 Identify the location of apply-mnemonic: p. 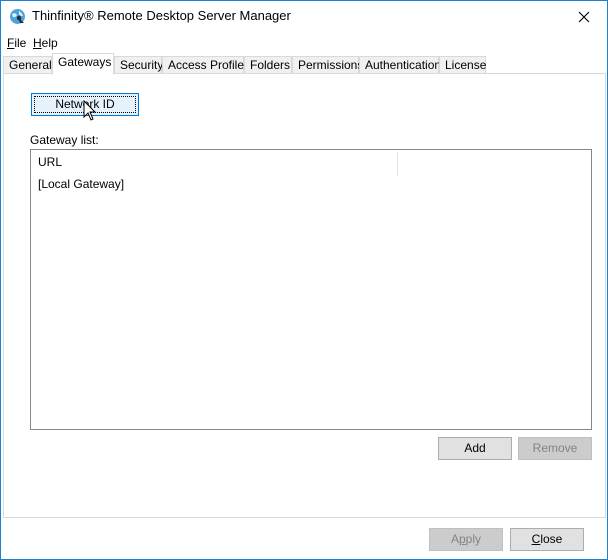
(462, 539).